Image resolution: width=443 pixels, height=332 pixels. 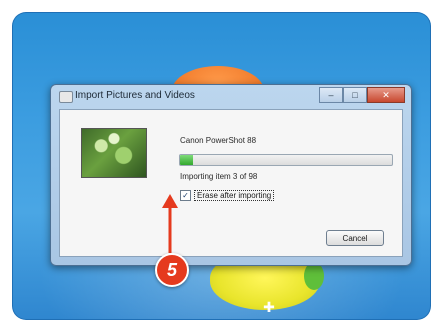 I want to click on erase-after-importing-label: Erase after importing, so click(x=234, y=195).